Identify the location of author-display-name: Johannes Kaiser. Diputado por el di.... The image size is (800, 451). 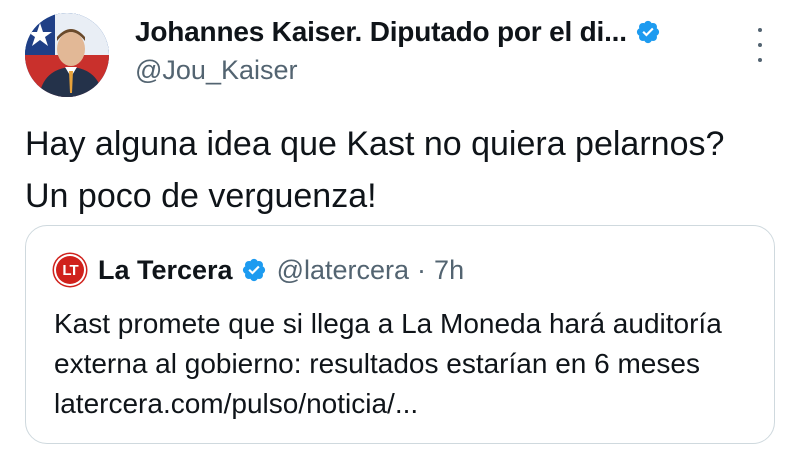
(381, 32).